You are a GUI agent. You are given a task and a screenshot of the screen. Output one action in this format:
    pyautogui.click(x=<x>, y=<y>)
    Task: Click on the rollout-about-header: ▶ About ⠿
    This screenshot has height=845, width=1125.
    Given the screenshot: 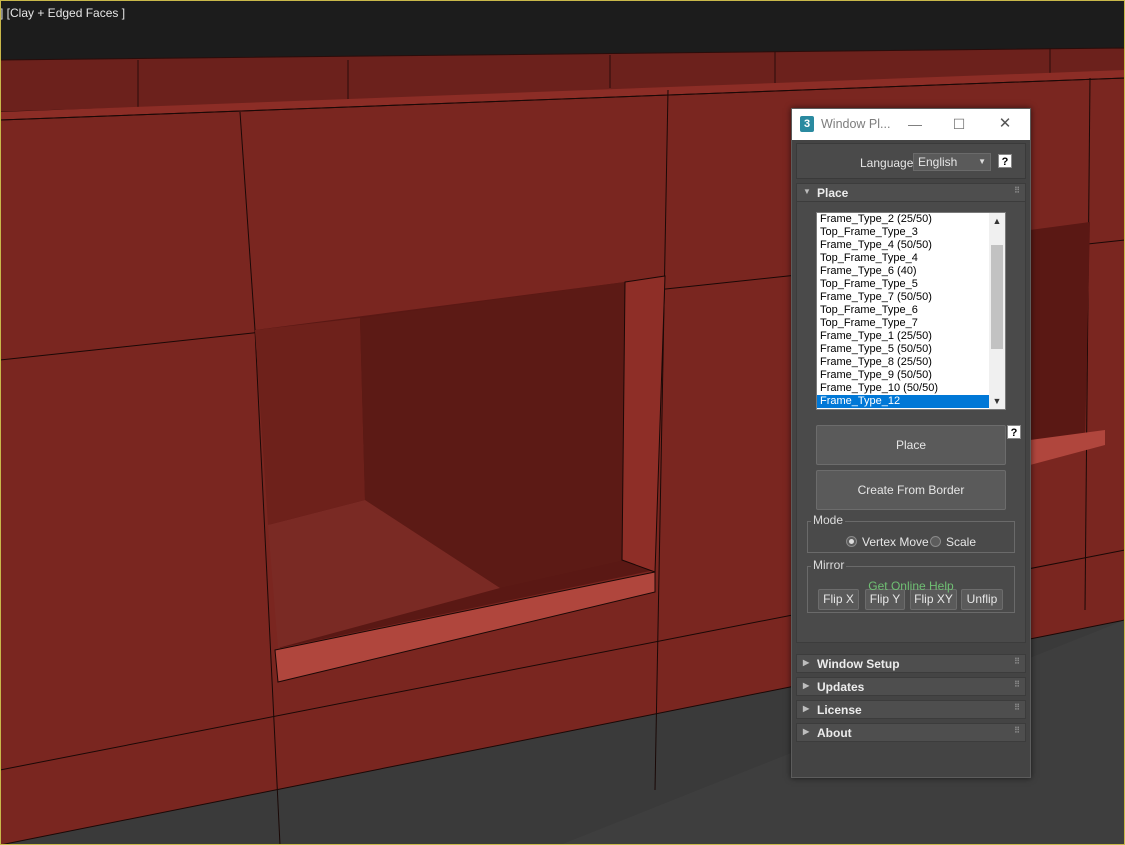 What is the action you would take?
    pyautogui.click(x=911, y=732)
    